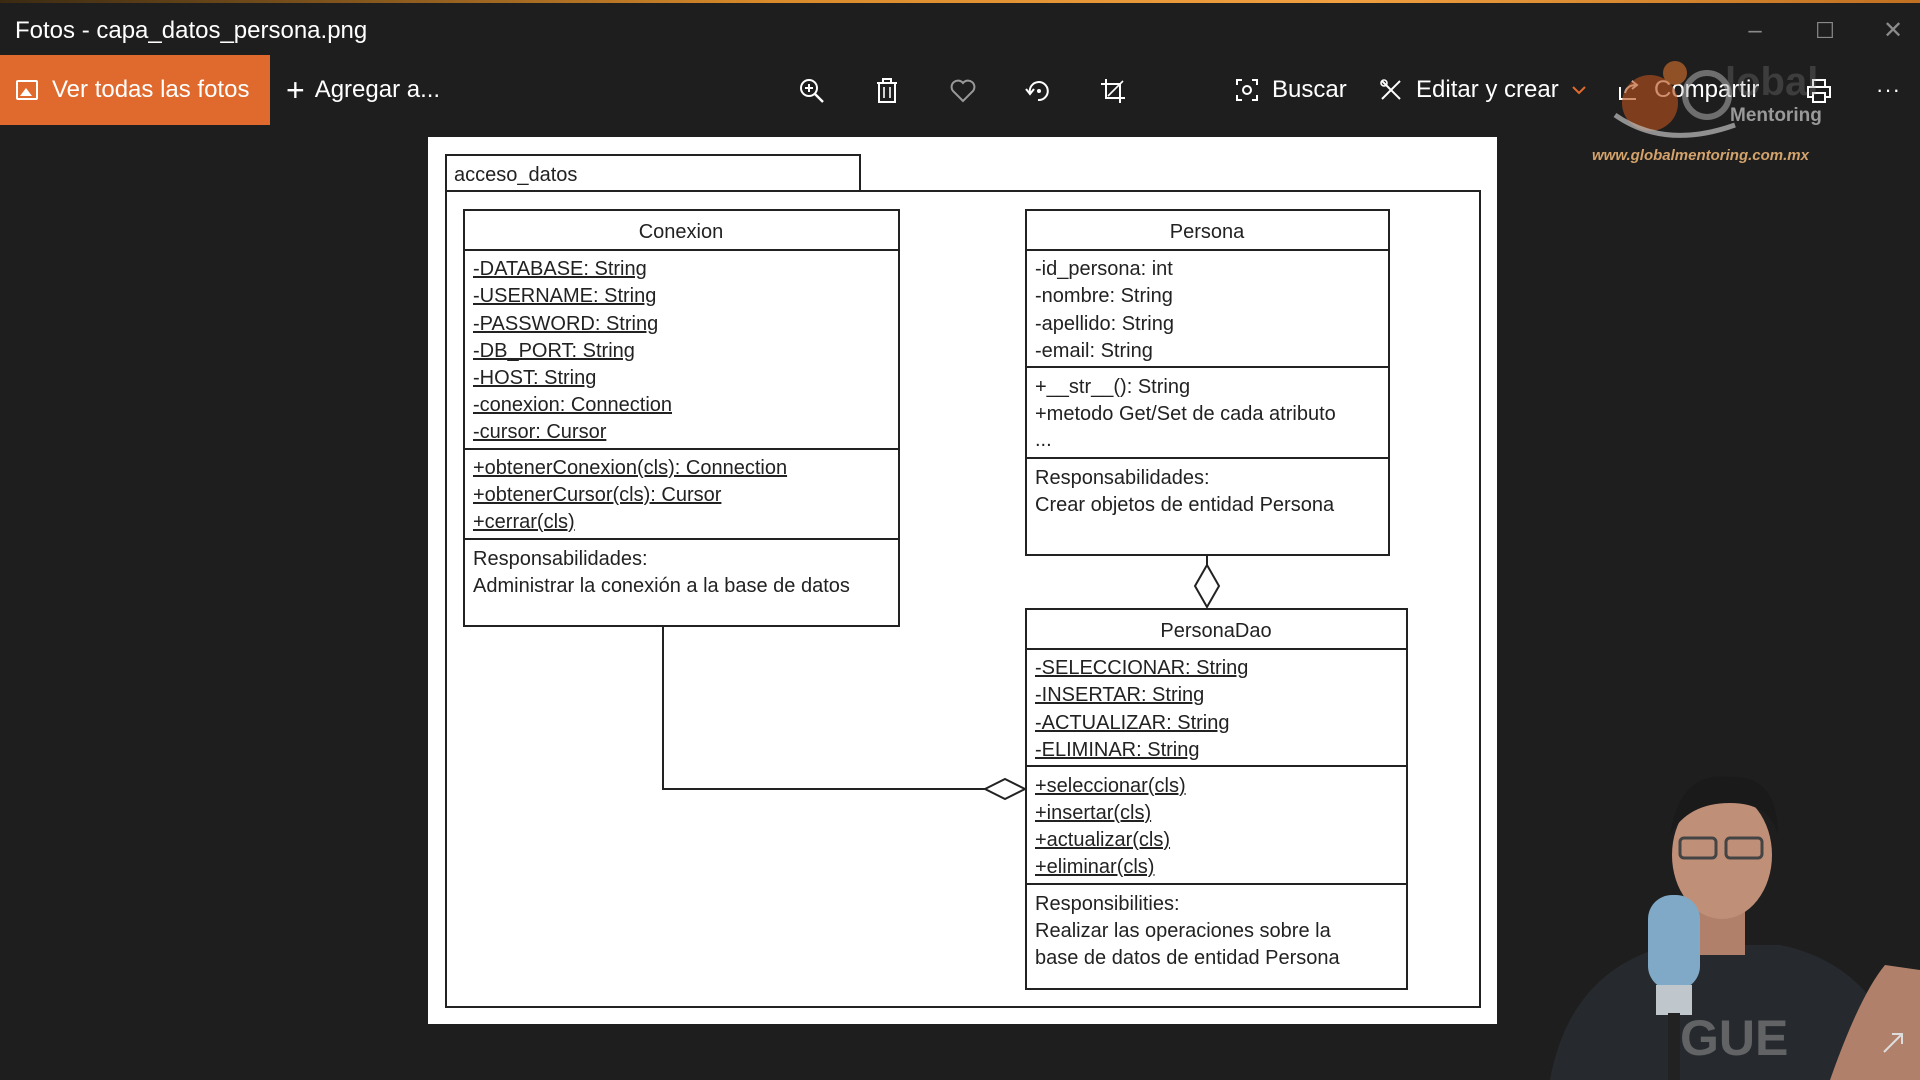 The width and height of the screenshot is (1920, 1080). What do you see at coordinates (151, 89) in the screenshot?
I see `view-all-photos-label: Ver todas las fotos` at bounding box center [151, 89].